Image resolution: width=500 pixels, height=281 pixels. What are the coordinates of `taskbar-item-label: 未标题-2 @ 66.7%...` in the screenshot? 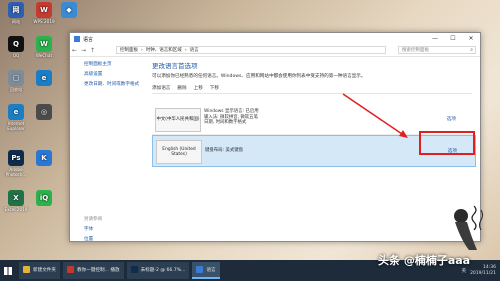 It's located at (163, 270).